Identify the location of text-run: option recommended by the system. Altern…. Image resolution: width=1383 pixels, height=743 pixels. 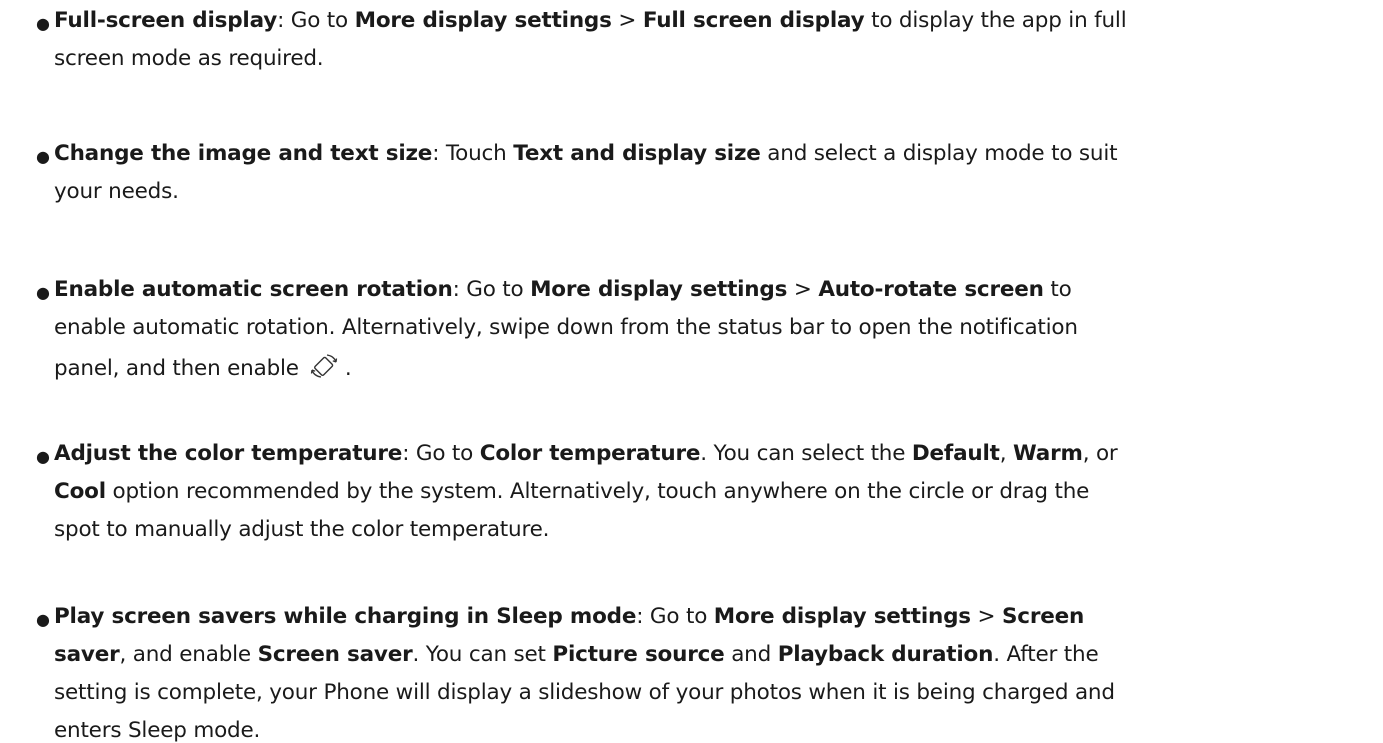
(597, 491).